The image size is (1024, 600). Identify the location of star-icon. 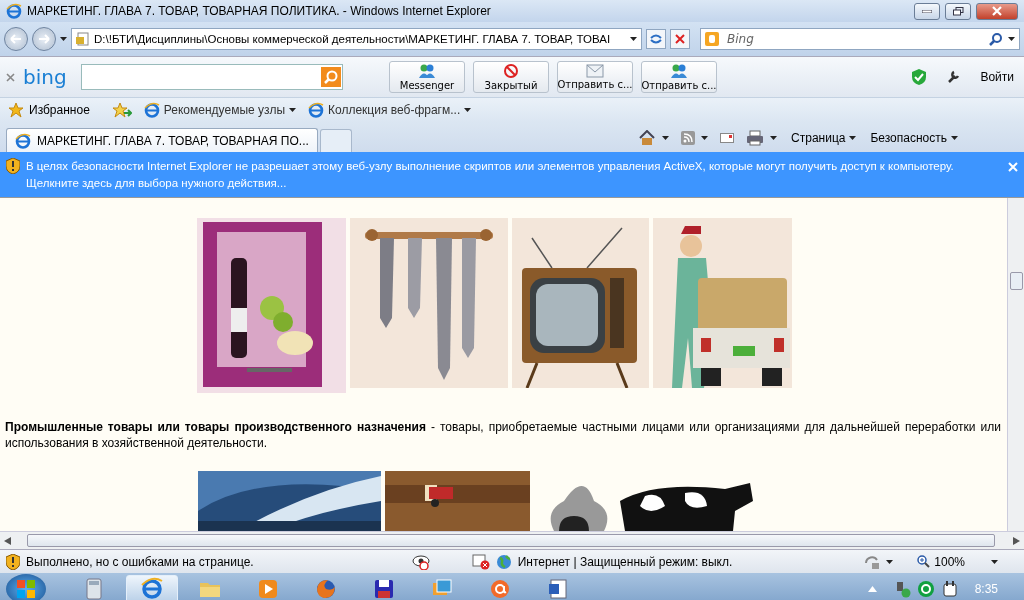
(16, 110).